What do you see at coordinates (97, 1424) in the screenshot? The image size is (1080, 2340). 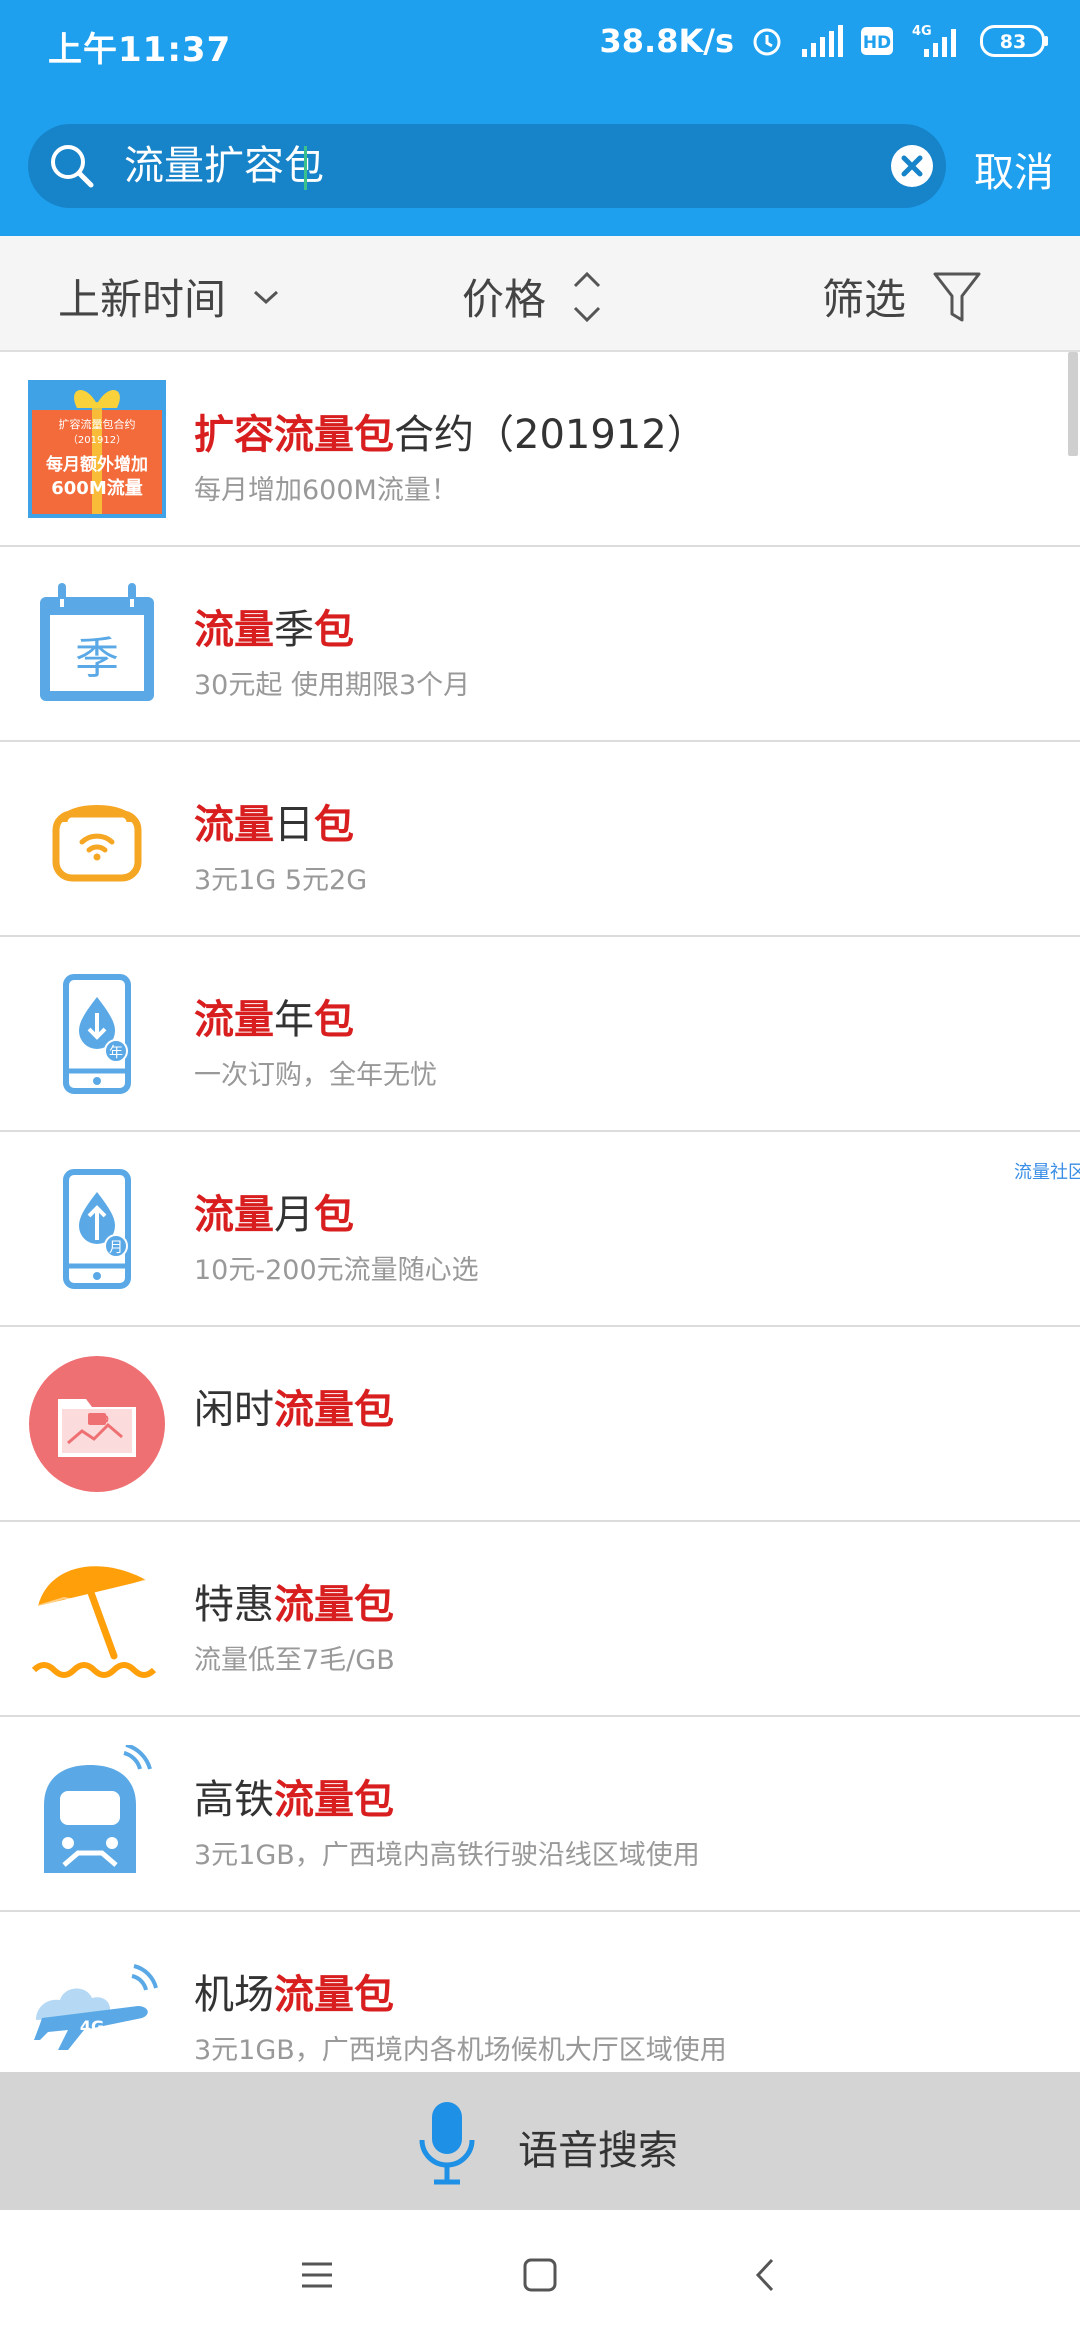 I see `leisure-folder-icon` at bounding box center [97, 1424].